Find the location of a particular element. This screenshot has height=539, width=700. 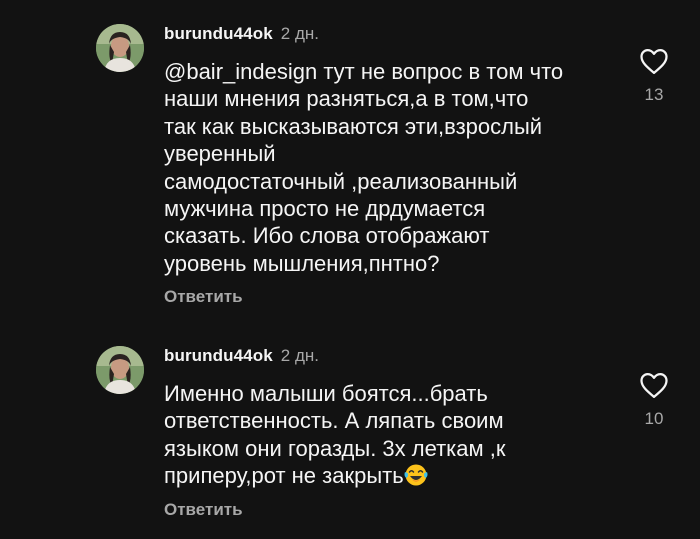

like-count: 13 is located at coordinates (654, 94).